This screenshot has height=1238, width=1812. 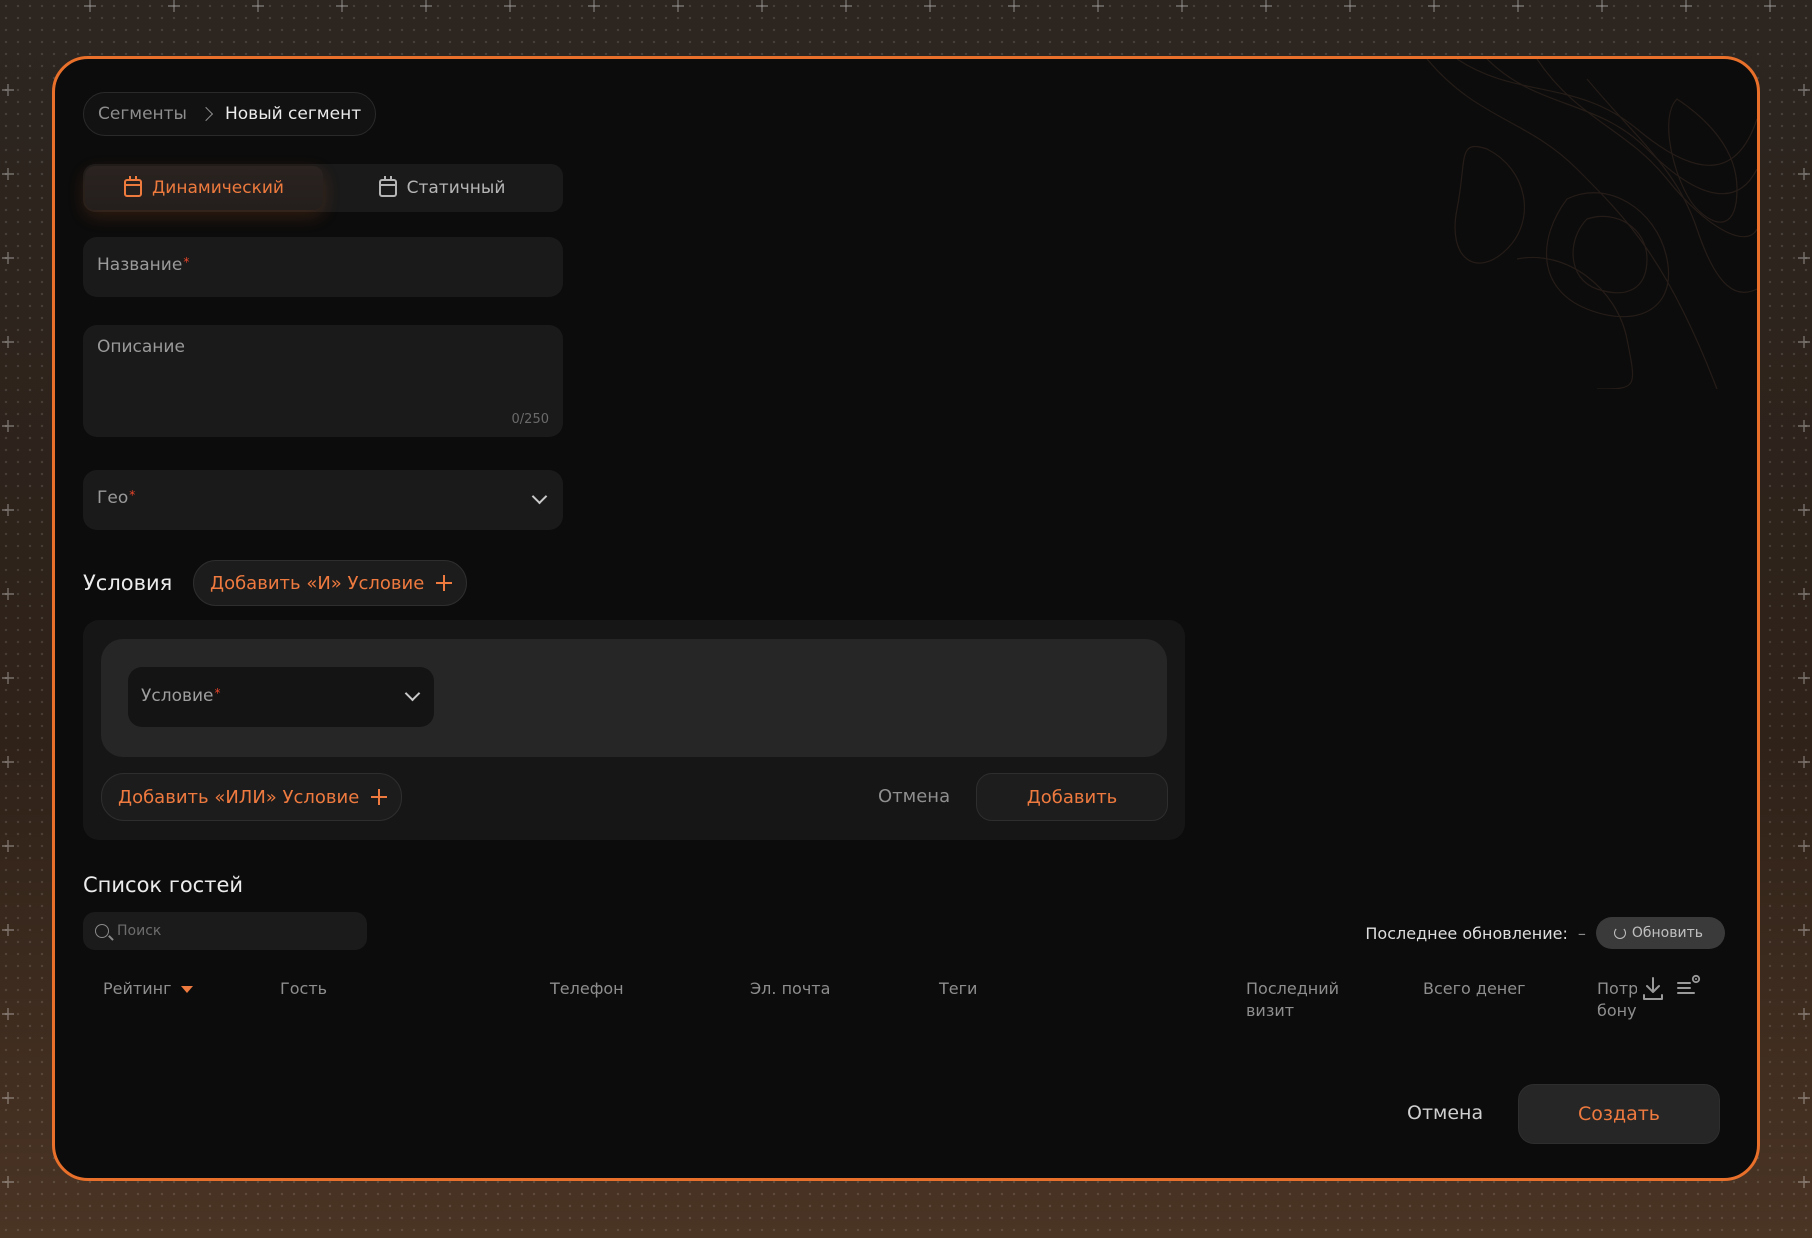 I want to click on segment-type-tabs: Динамический Статичный, so click(x=323, y=188).